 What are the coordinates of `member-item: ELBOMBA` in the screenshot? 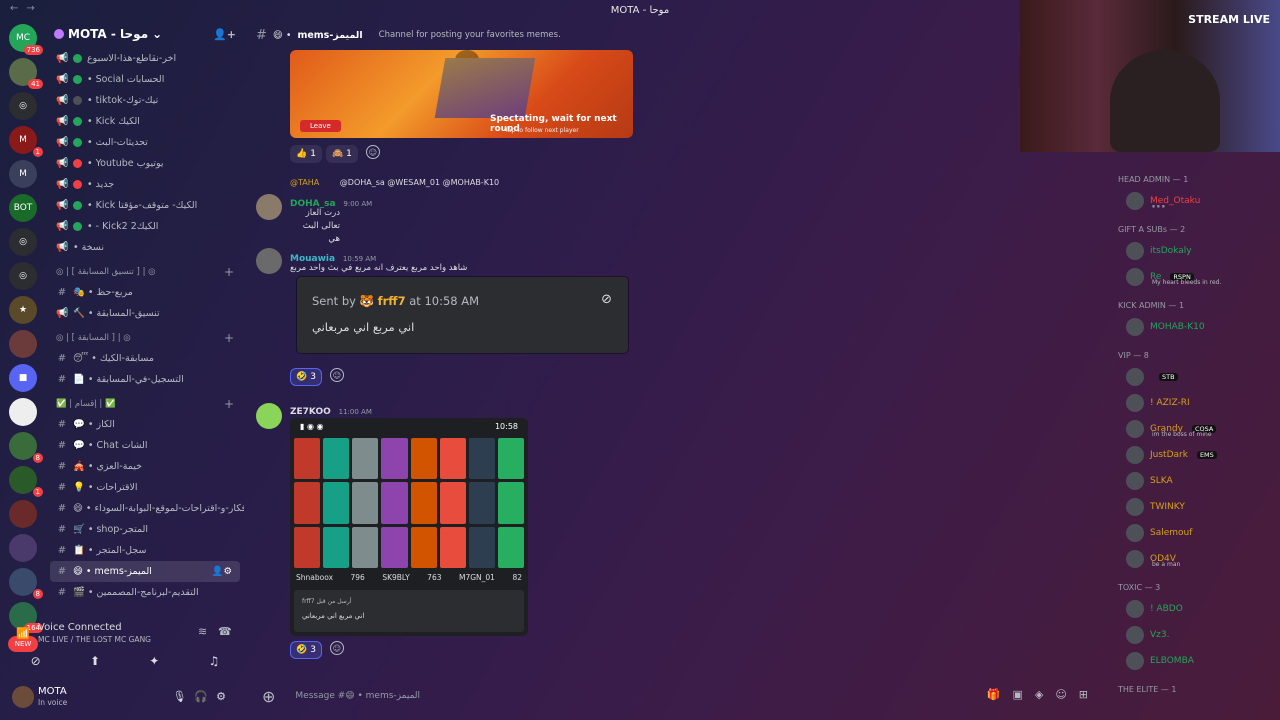 It's located at (1199, 661).